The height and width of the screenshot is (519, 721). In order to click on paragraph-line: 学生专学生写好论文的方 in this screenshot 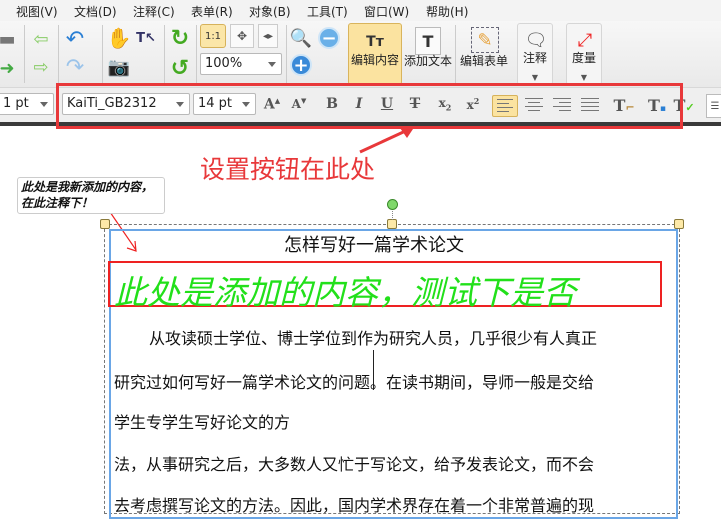, I will do `click(202, 422)`.